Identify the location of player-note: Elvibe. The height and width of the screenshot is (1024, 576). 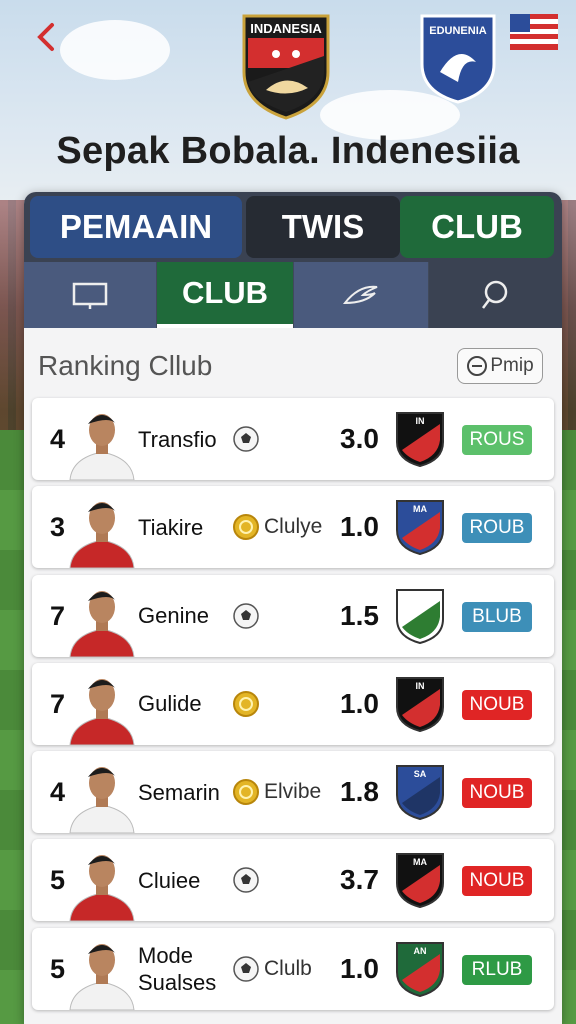
(293, 792).